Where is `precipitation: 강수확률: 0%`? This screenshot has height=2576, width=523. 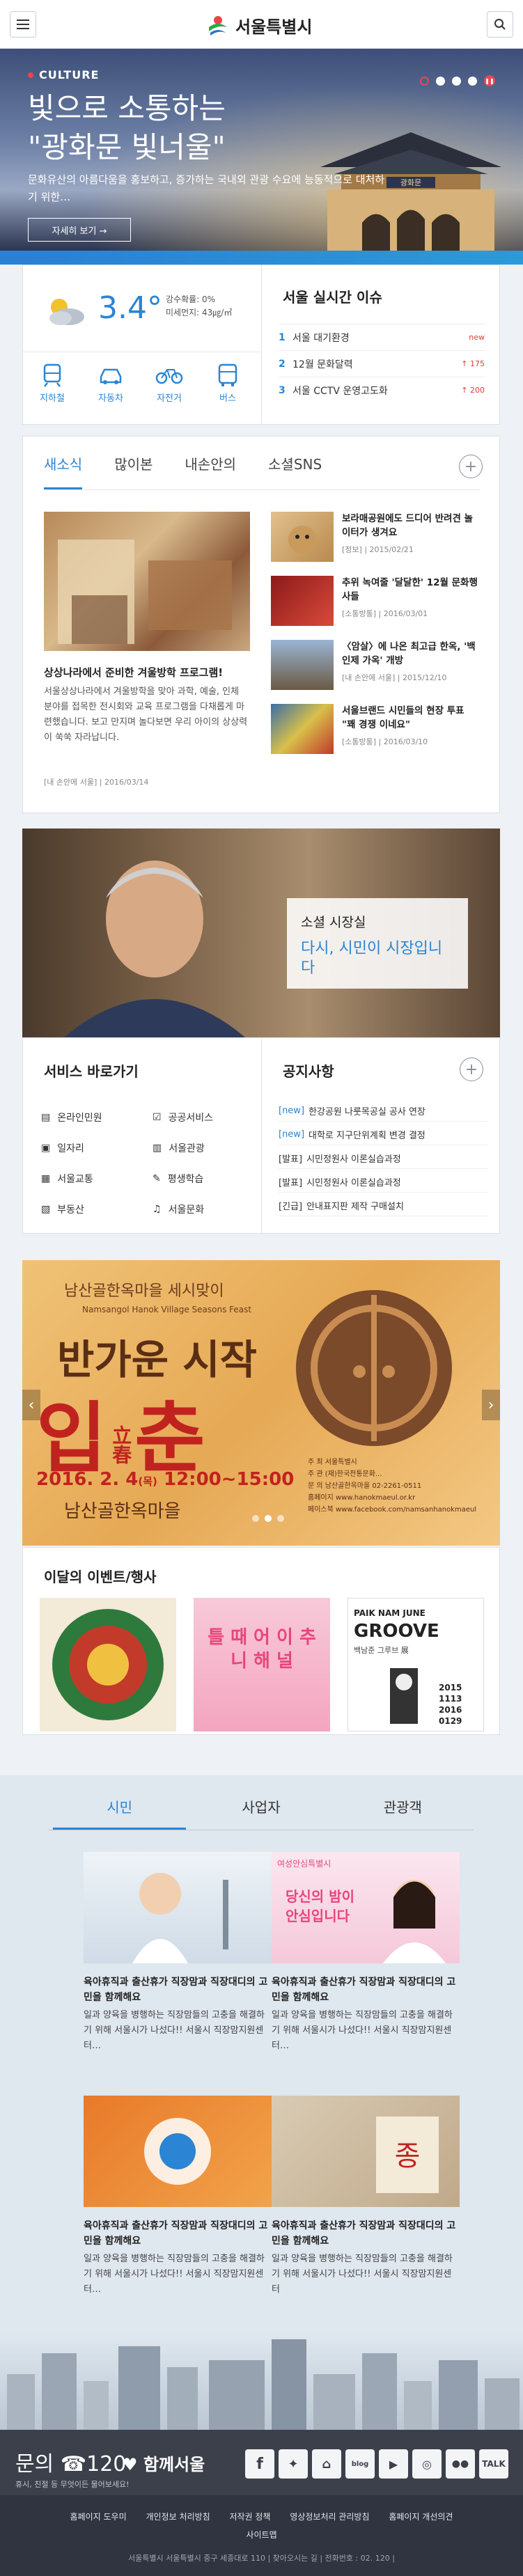 precipitation: 강수확률: 0% is located at coordinates (191, 299).